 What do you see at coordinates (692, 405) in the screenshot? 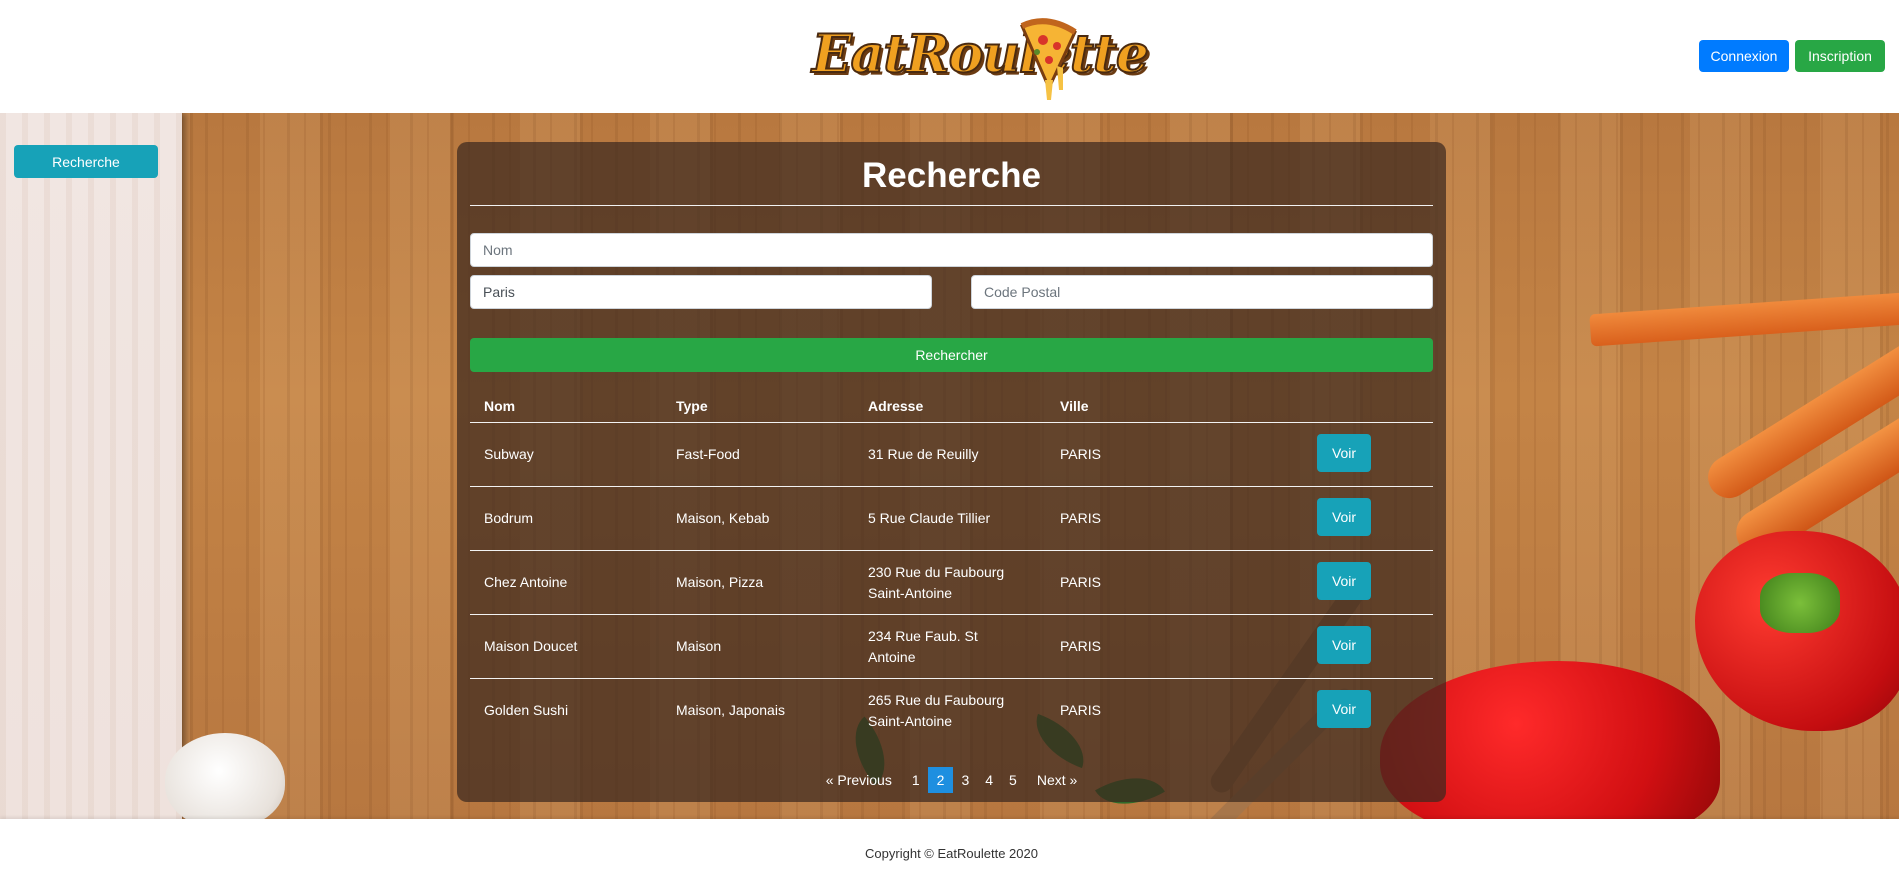
I see `column-header-type: Type` at bounding box center [692, 405].